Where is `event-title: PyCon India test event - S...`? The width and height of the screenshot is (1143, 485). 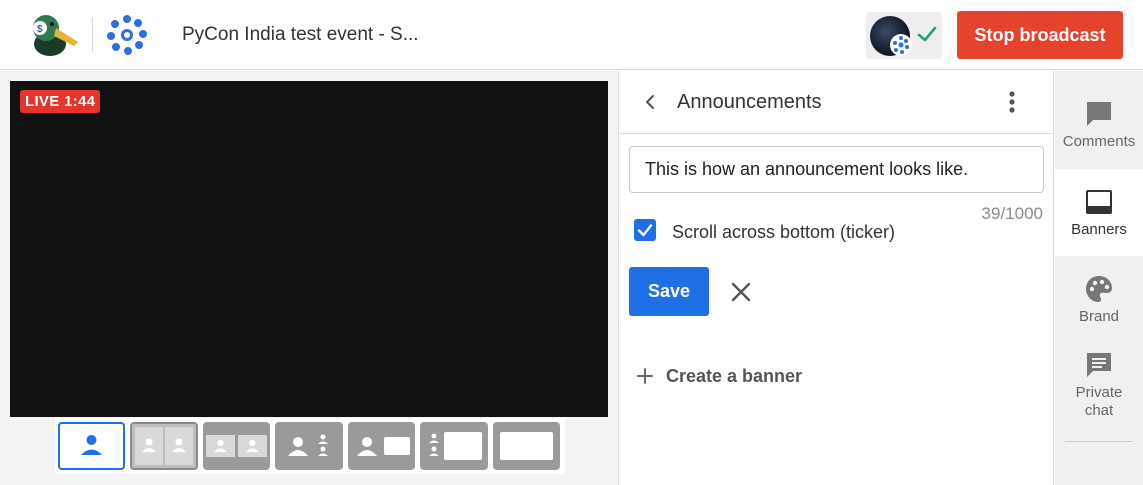
event-title: PyCon India test event - S... is located at coordinates (300, 35).